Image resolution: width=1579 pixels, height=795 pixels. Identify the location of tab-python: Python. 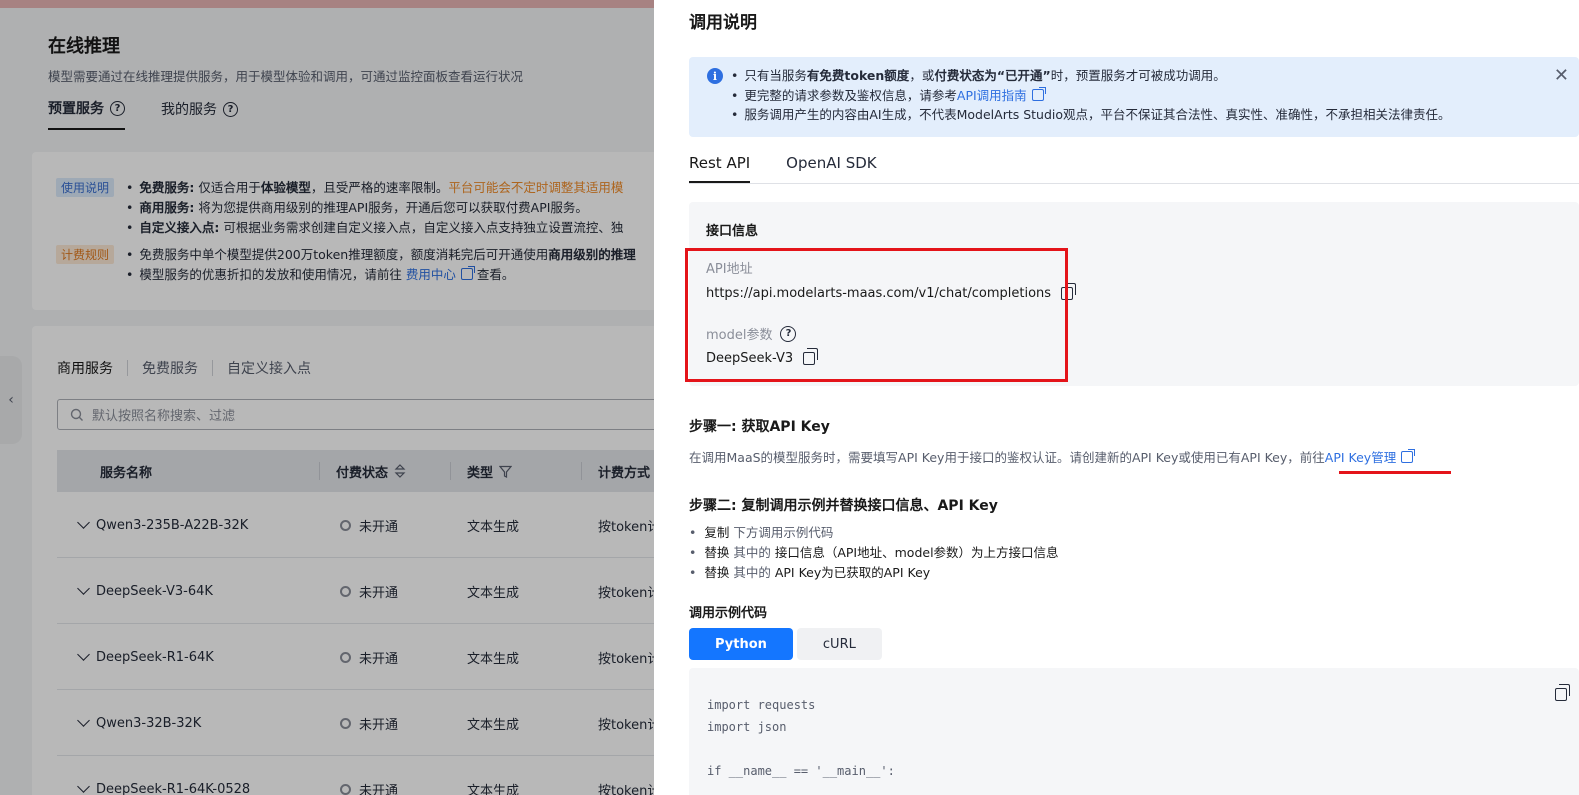
(741, 644).